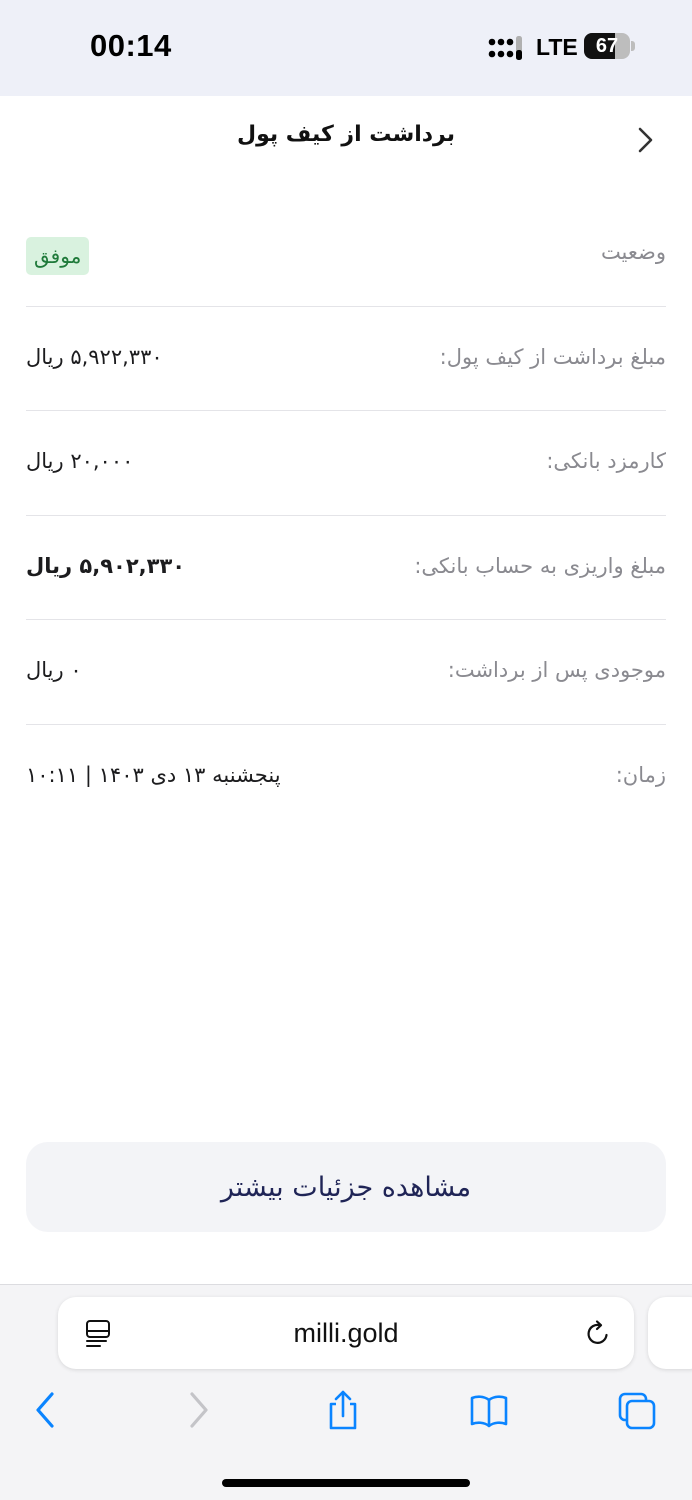  I want to click on status-label: وضعیت, so click(633, 252).